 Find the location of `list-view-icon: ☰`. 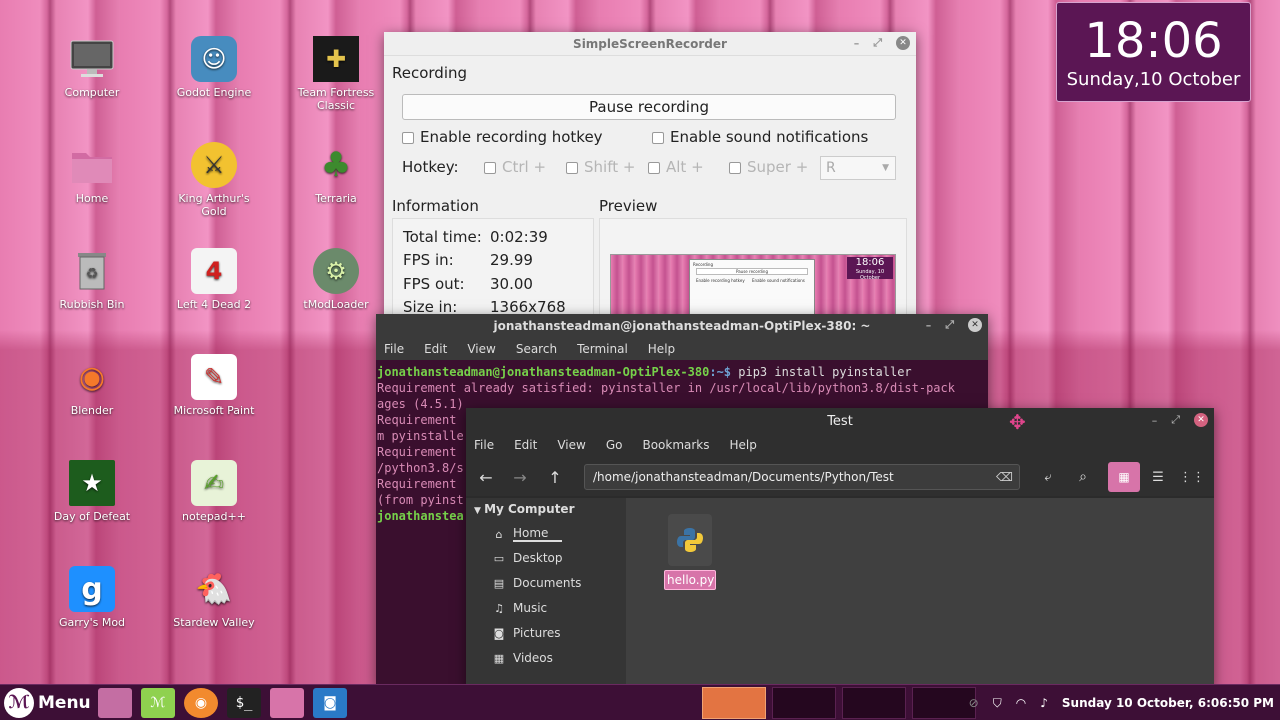

list-view-icon: ☰ is located at coordinates (1158, 477).